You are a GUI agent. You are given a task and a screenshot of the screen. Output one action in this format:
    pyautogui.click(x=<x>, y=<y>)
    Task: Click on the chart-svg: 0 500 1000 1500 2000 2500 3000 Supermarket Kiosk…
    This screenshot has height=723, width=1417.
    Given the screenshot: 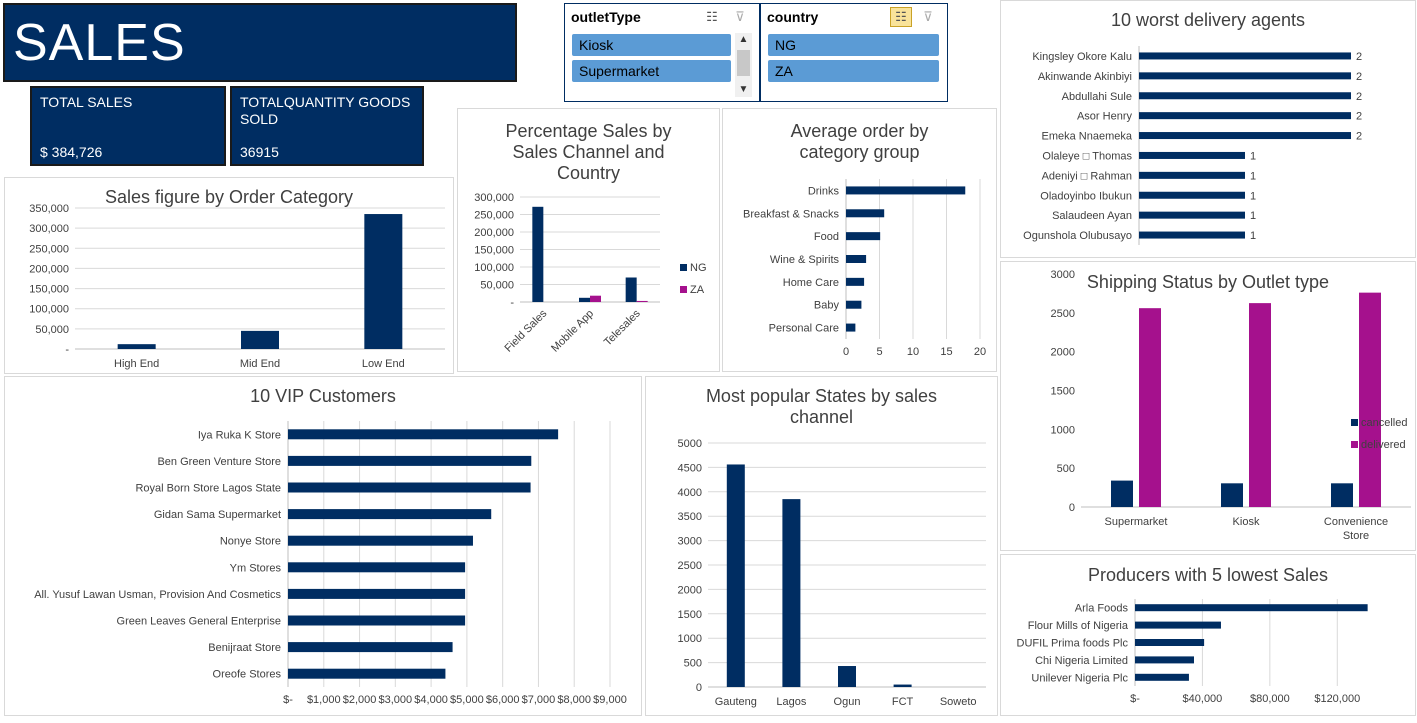 What is the action you would take?
    pyautogui.click(x=1231, y=405)
    